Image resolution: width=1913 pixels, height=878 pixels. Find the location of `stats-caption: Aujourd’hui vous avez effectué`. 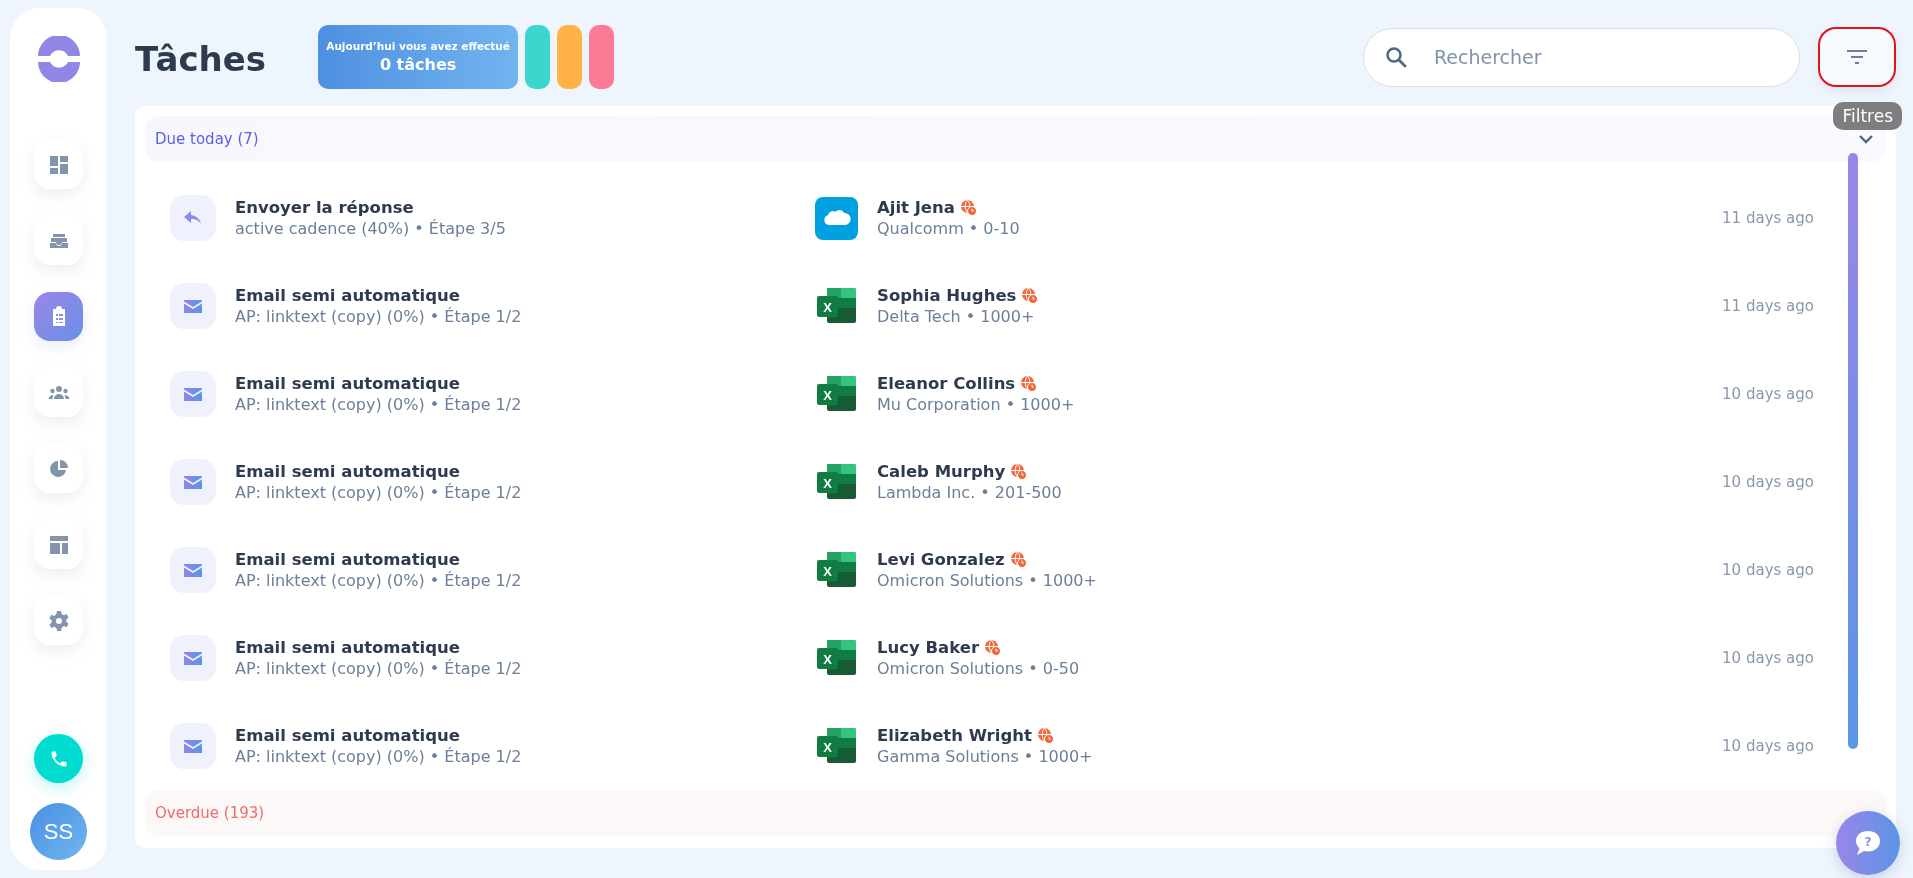

stats-caption: Aujourd’hui vous avez effectué is located at coordinates (418, 46).